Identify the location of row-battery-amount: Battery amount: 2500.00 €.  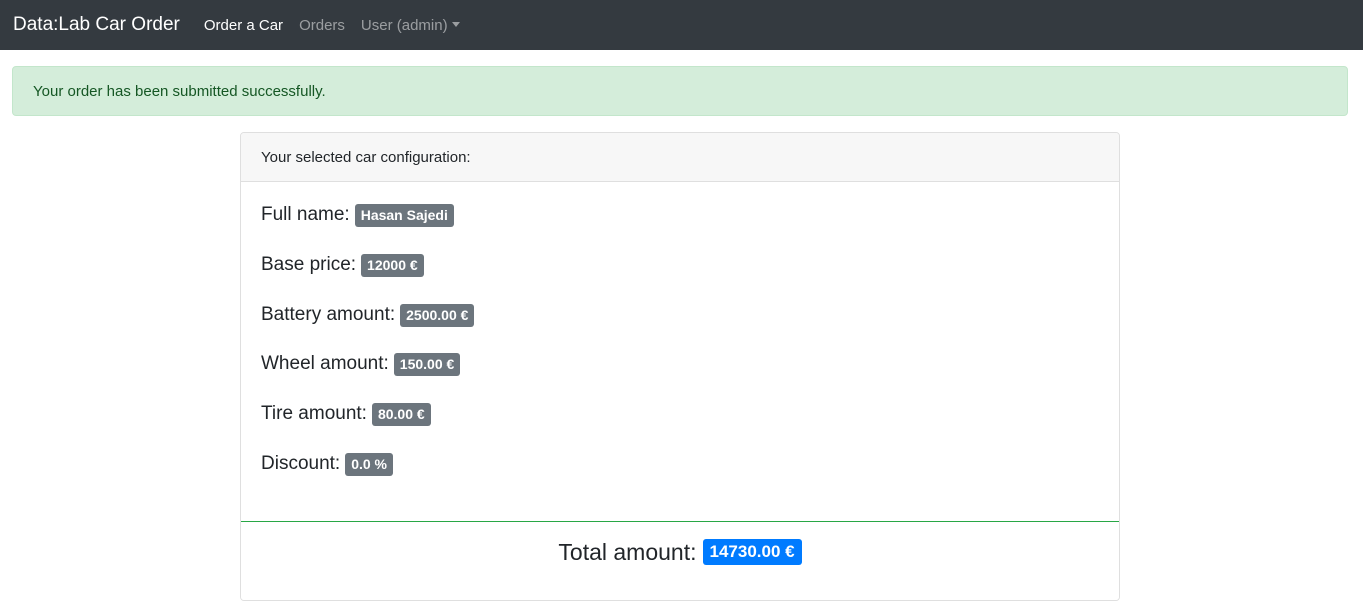
(680, 325).